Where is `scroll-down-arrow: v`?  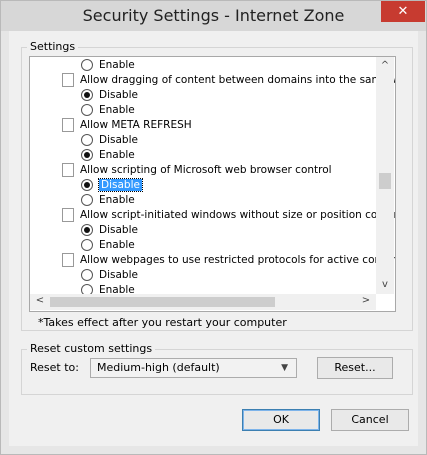 scroll-down-arrow: v is located at coordinates (385, 284).